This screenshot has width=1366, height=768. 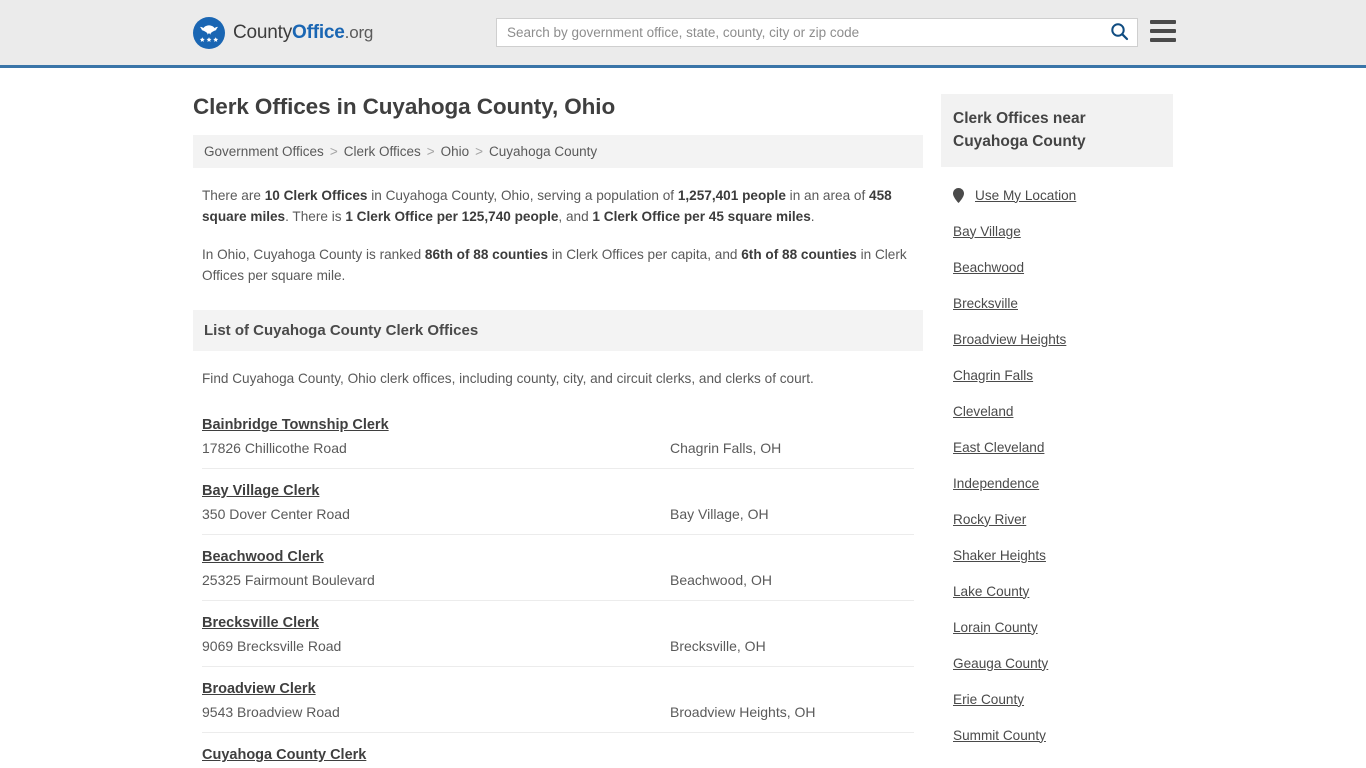 What do you see at coordinates (993, 375) in the screenshot?
I see `sidebar-item-label: Chagrin Falls` at bounding box center [993, 375].